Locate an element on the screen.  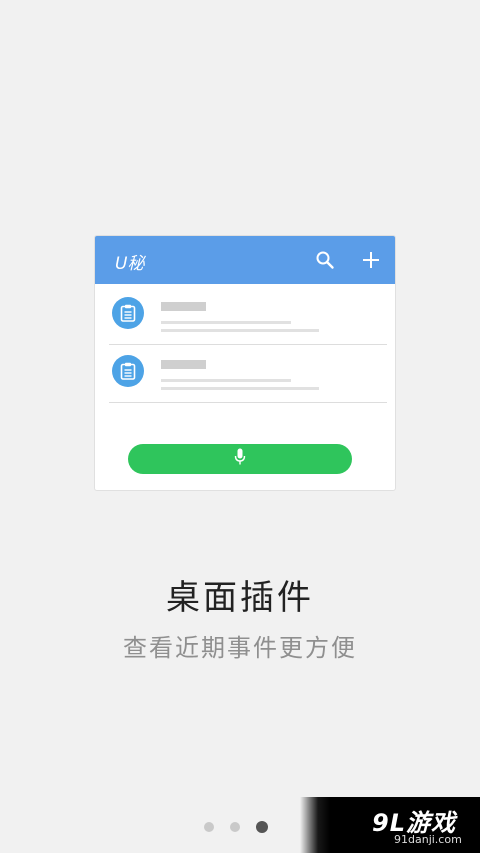
search-icon is located at coordinates (325, 260).